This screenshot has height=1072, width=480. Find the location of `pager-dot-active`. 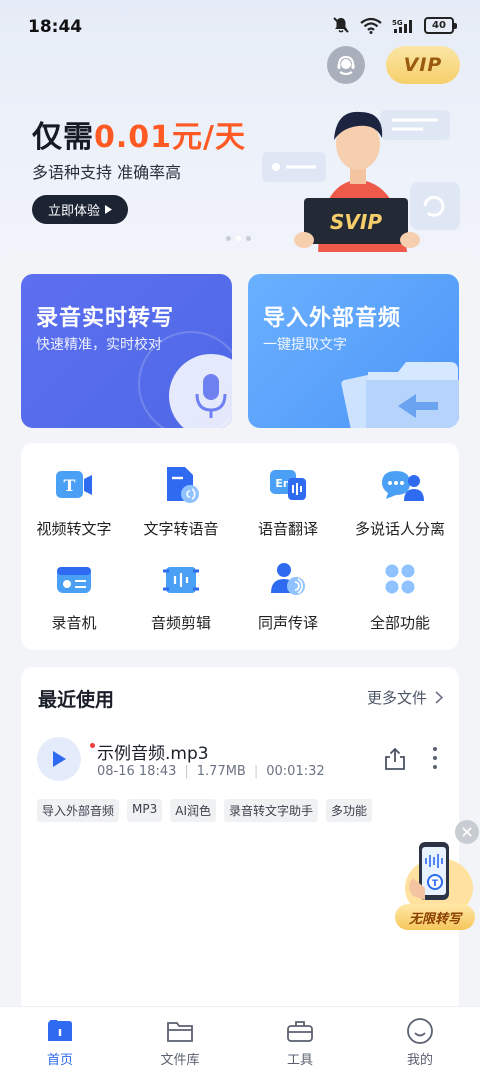

pager-dot-active is located at coordinates (238, 238).